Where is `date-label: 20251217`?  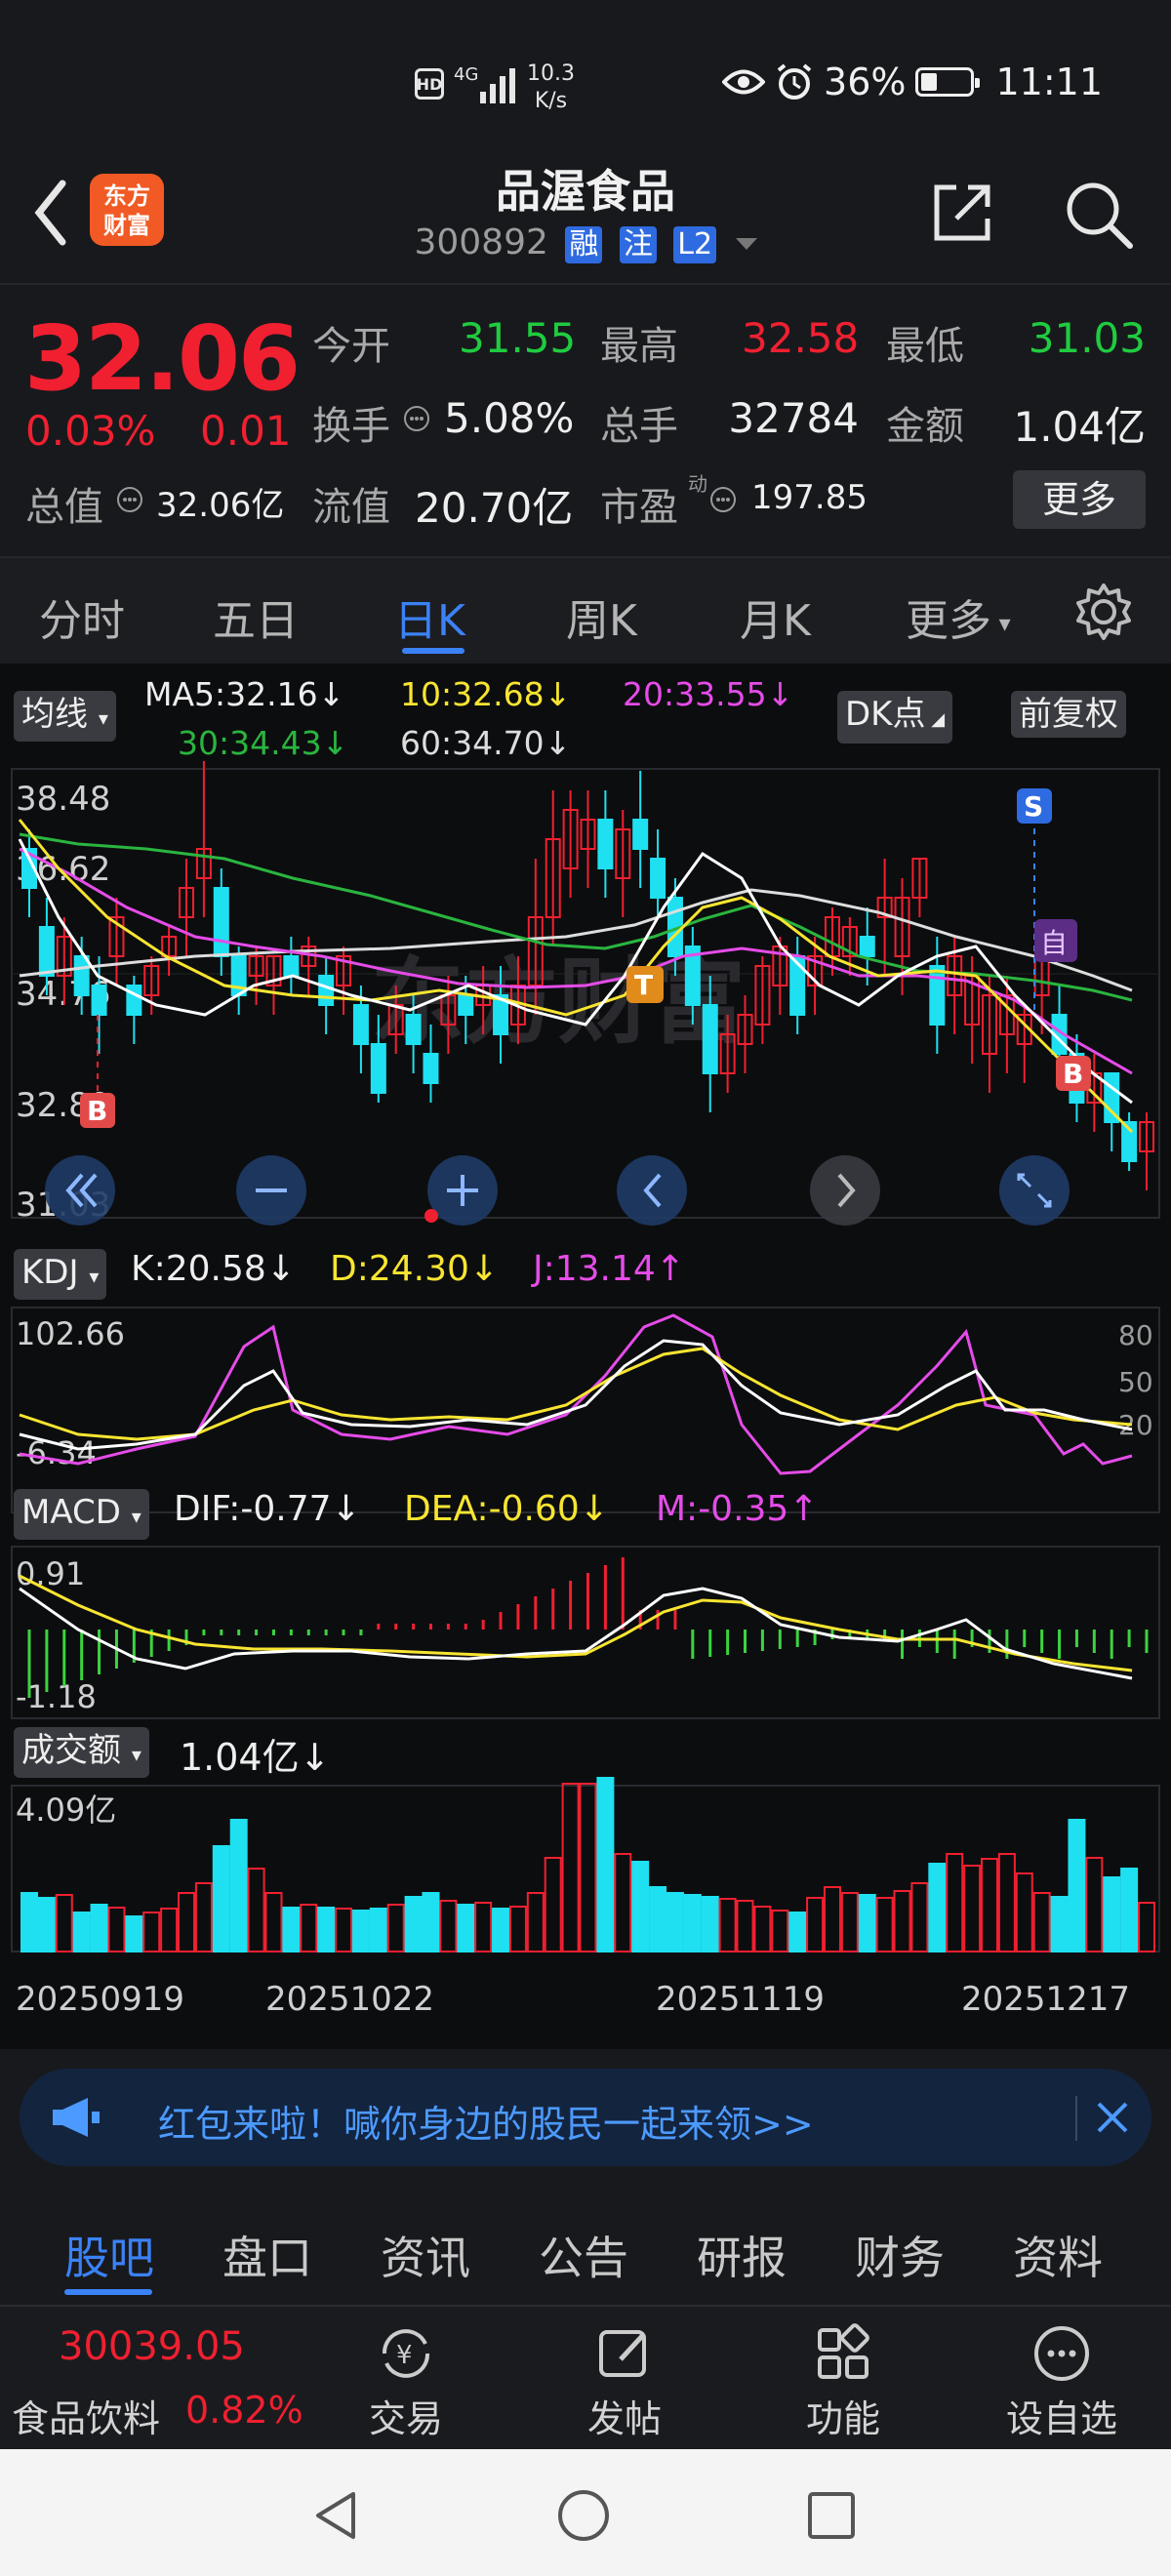
date-label: 20251217 is located at coordinates (1045, 2000).